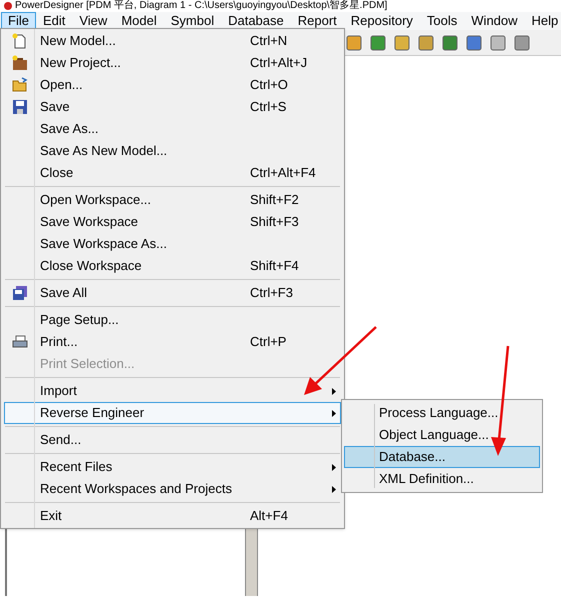 The width and height of the screenshot is (561, 600). Describe the element at coordinates (172, 467) in the screenshot. I see `menu-item: Recent Files` at that location.